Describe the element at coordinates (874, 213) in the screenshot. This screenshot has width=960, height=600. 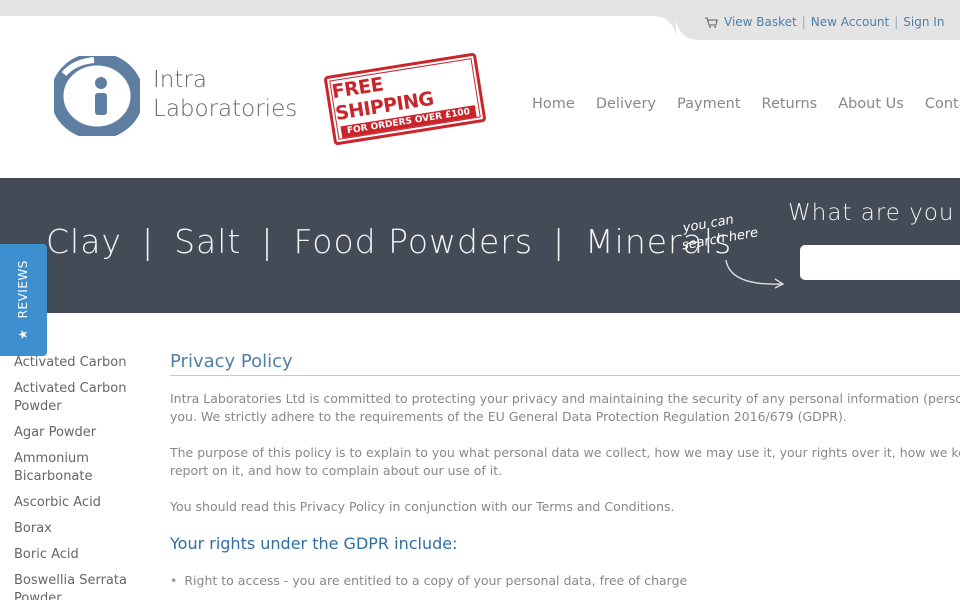
I see `search-title: What are you l` at that location.